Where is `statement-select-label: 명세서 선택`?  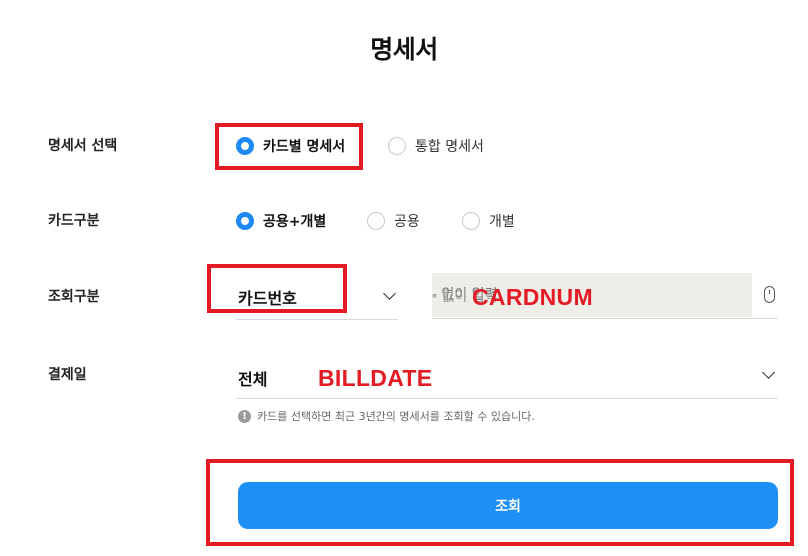
statement-select-label: 명세서 선택 is located at coordinates (83, 146).